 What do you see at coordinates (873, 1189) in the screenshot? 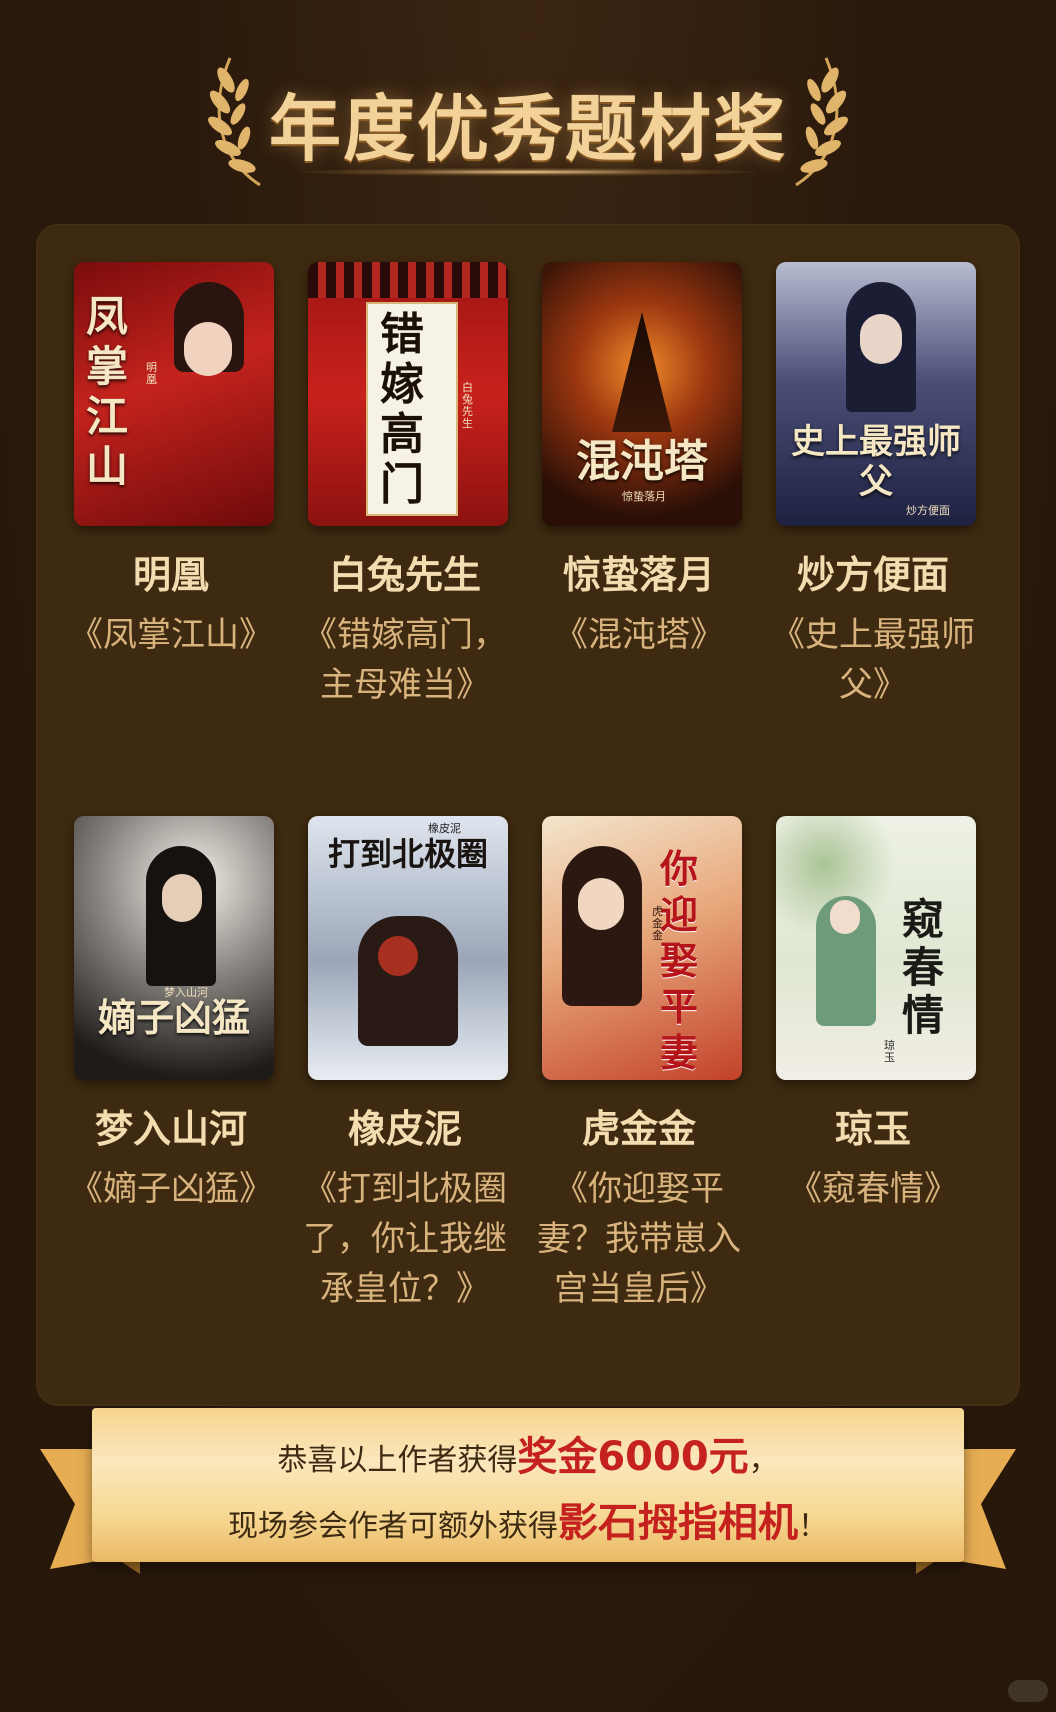
I see `book-title: 《窥春情》` at bounding box center [873, 1189].